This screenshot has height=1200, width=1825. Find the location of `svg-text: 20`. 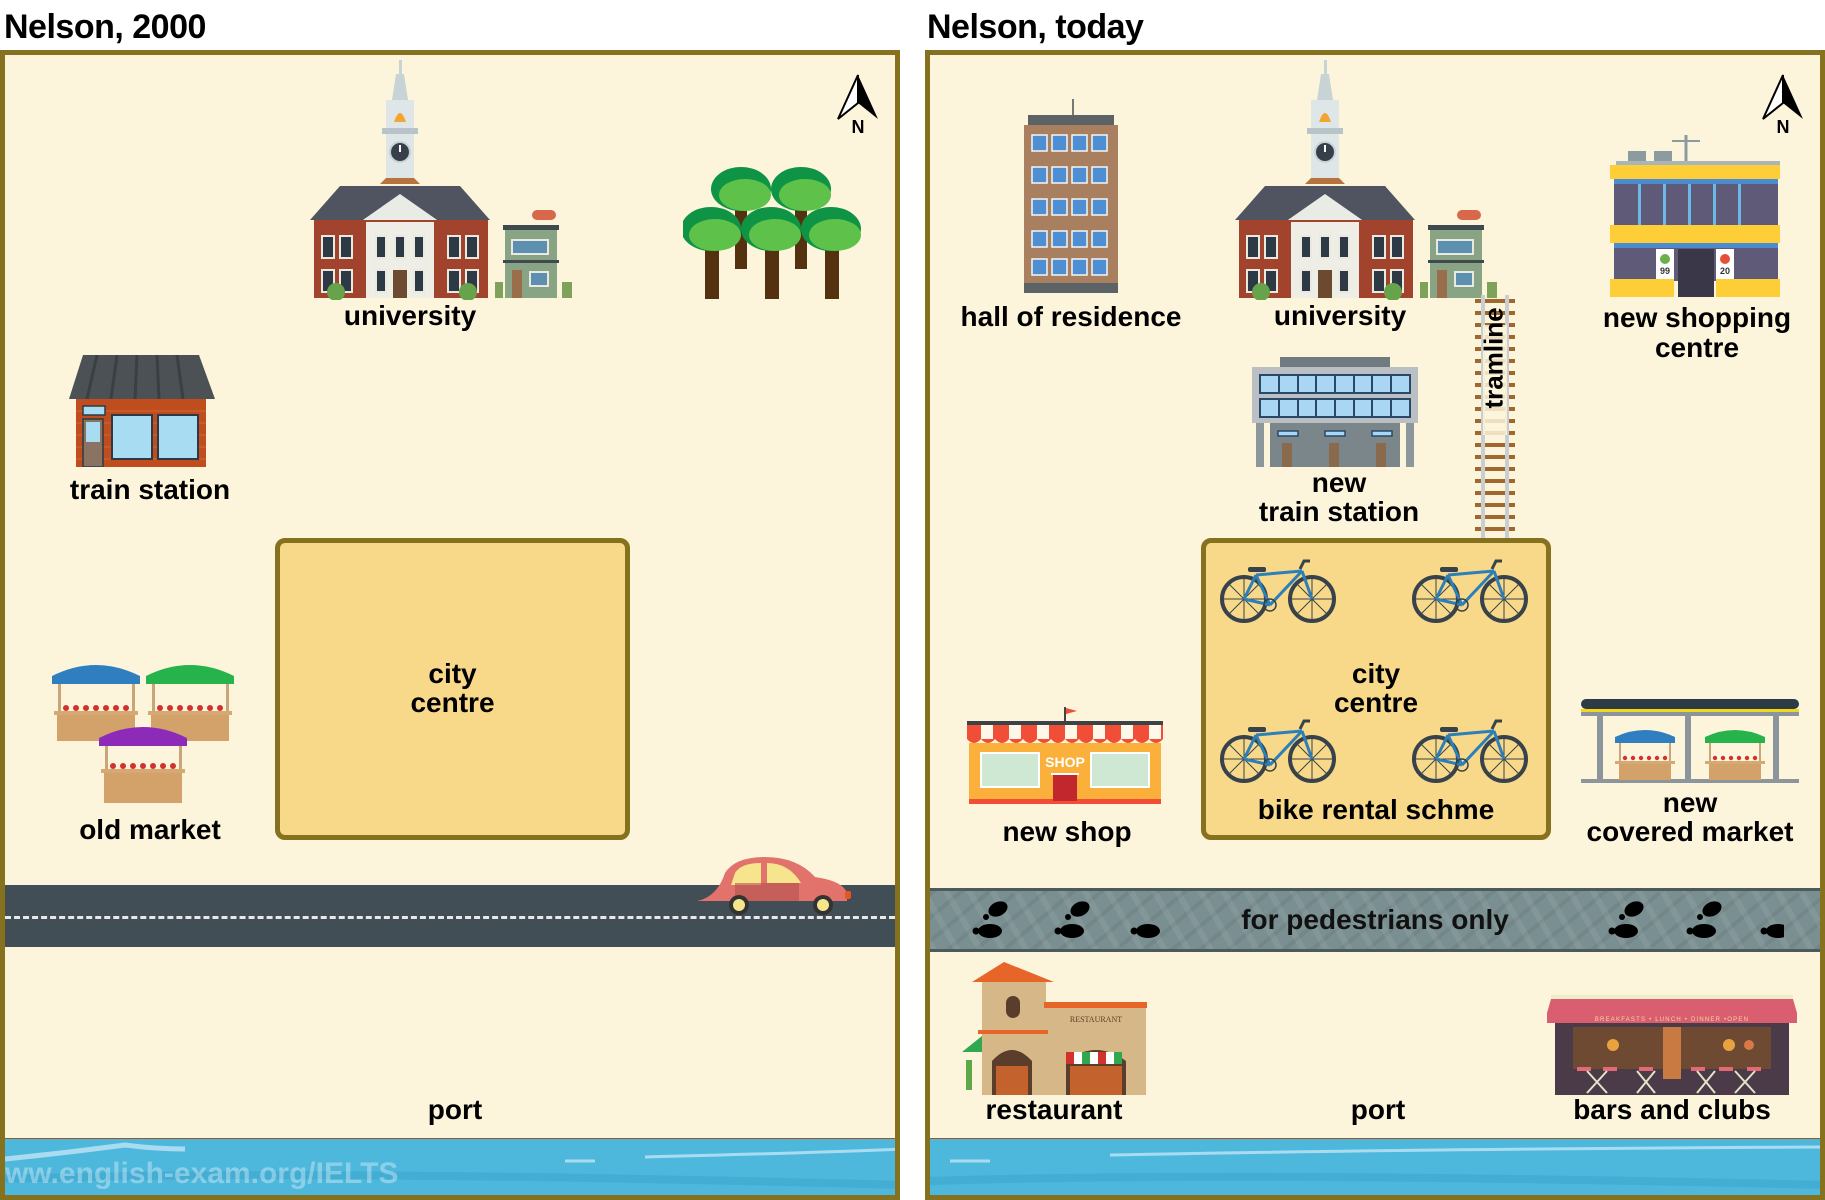

svg-text: 20 is located at coordinates (1725, 271).